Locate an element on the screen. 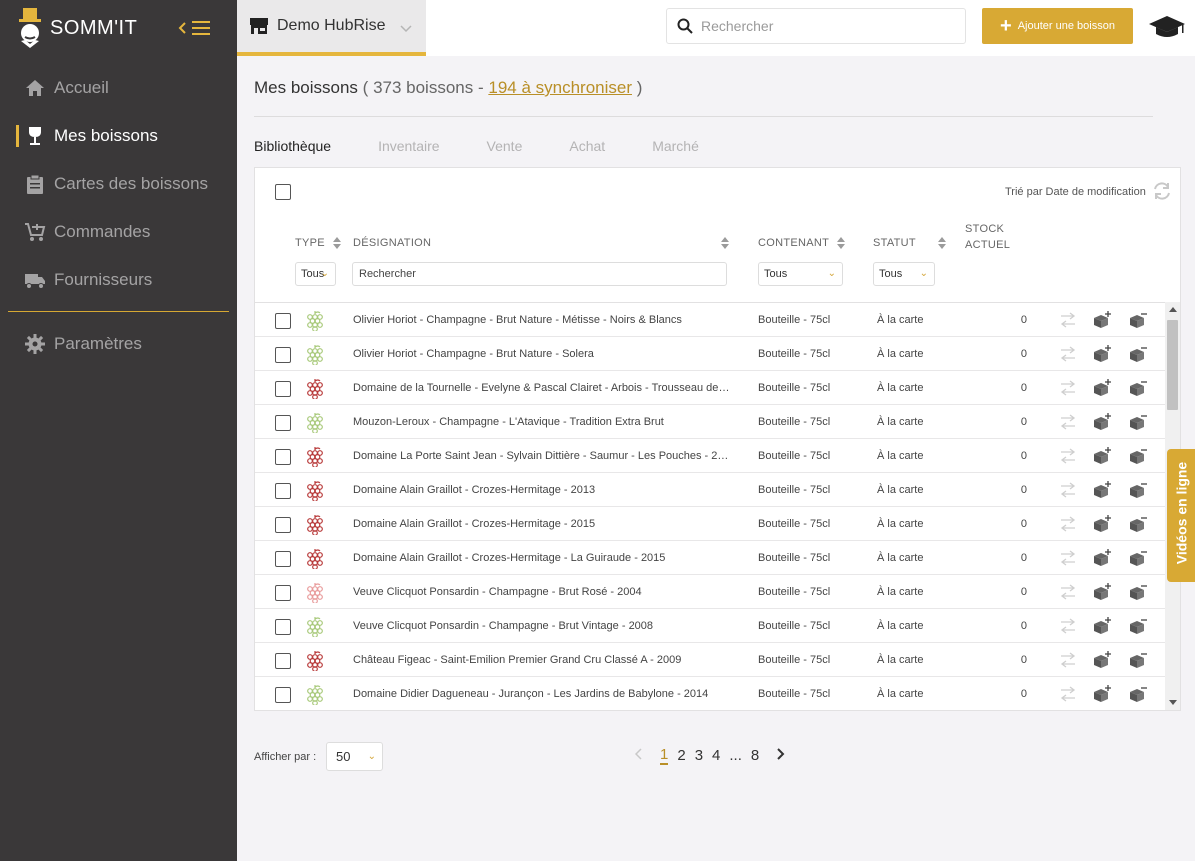 The image size is (1195, 861). online-videos-tab: Vidéos en ligne is located at coordinates (1181, 515).